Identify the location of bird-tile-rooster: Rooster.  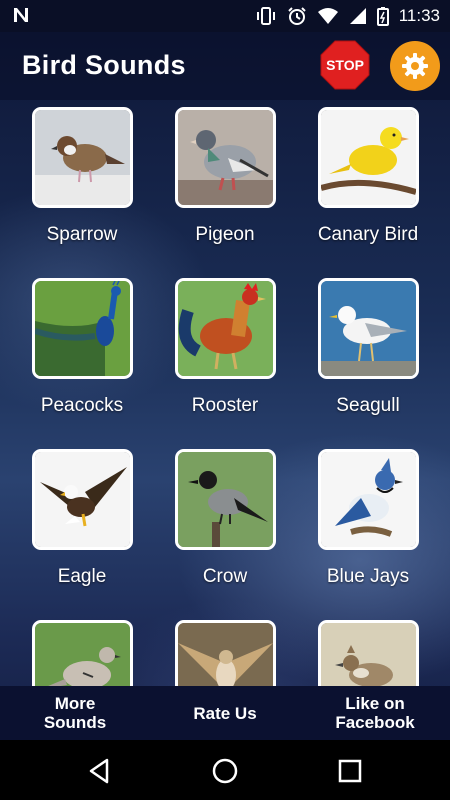
(225, 356).